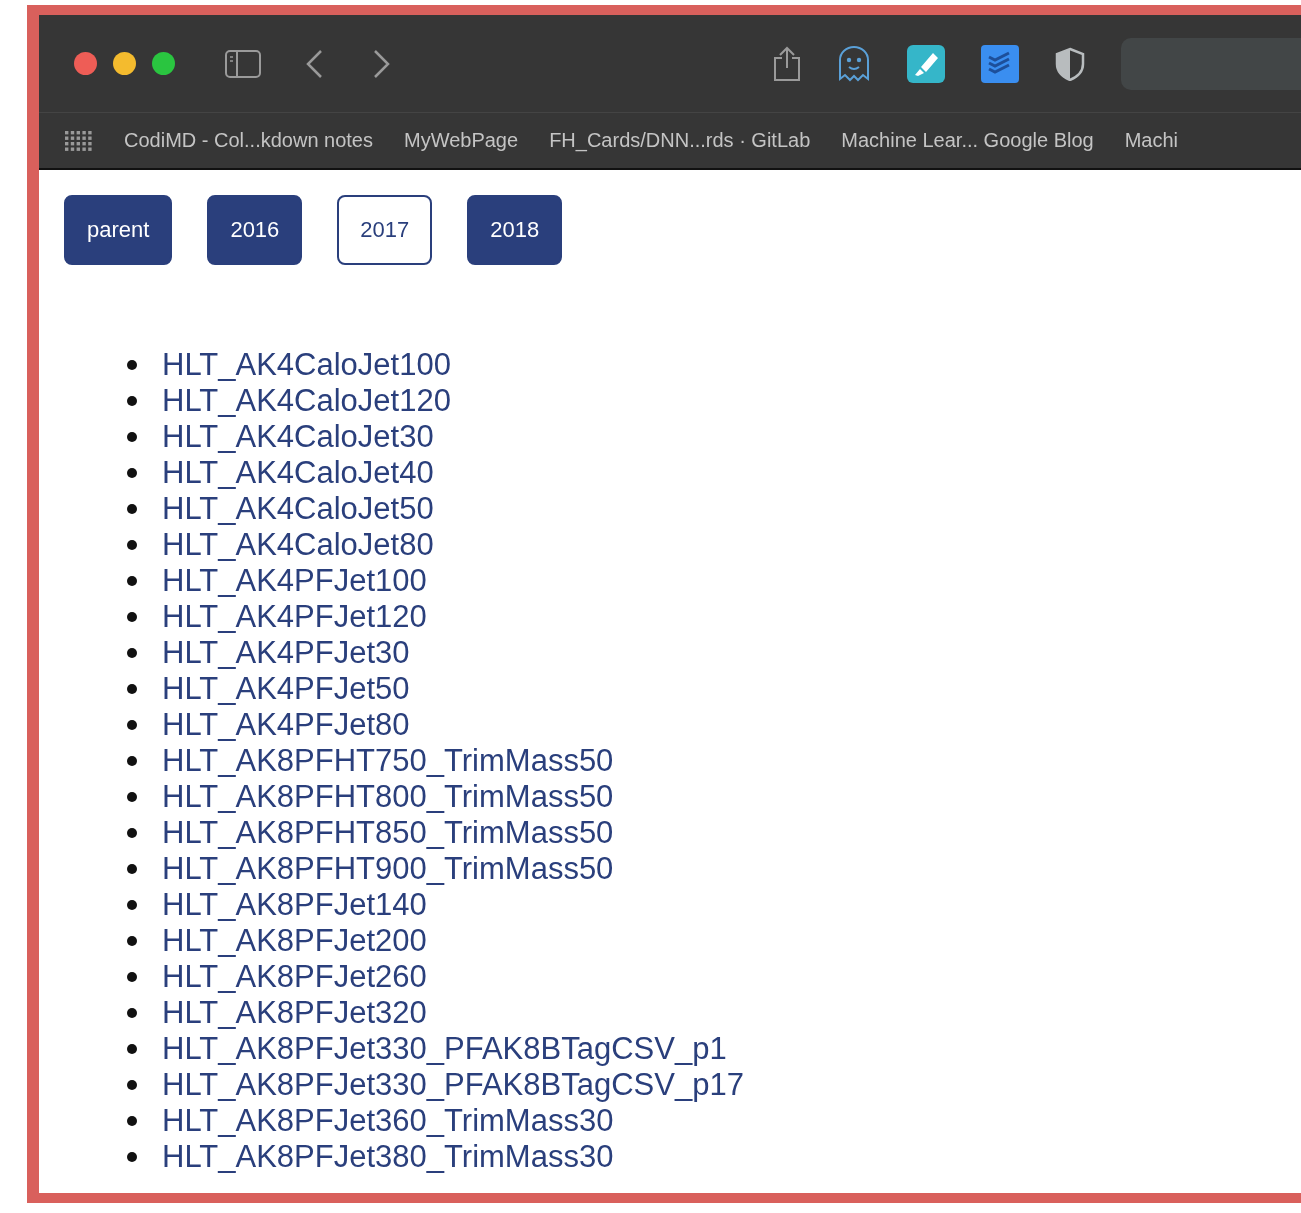  What do you see at coordinates (306, 401) in the screenshot?
I see `trigger-link: HLT_AK4CaloJet120` at bounding box center [306, 401].